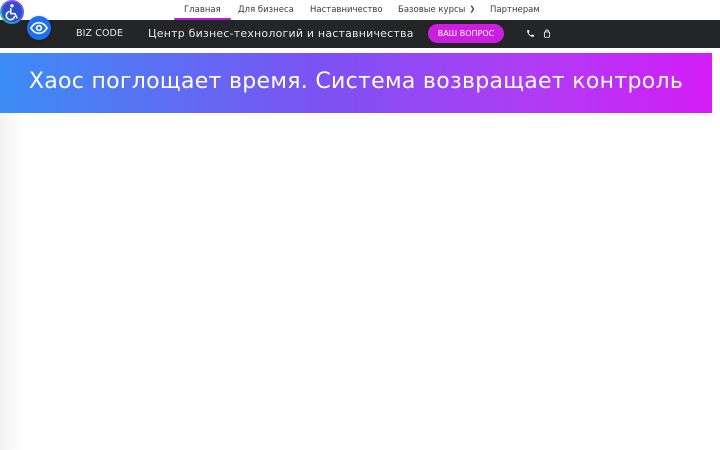 Image resolution: width=720 pixels, height=450 pixels. I want to click on brand-logo: BIZ CODE, so click(99, 33).